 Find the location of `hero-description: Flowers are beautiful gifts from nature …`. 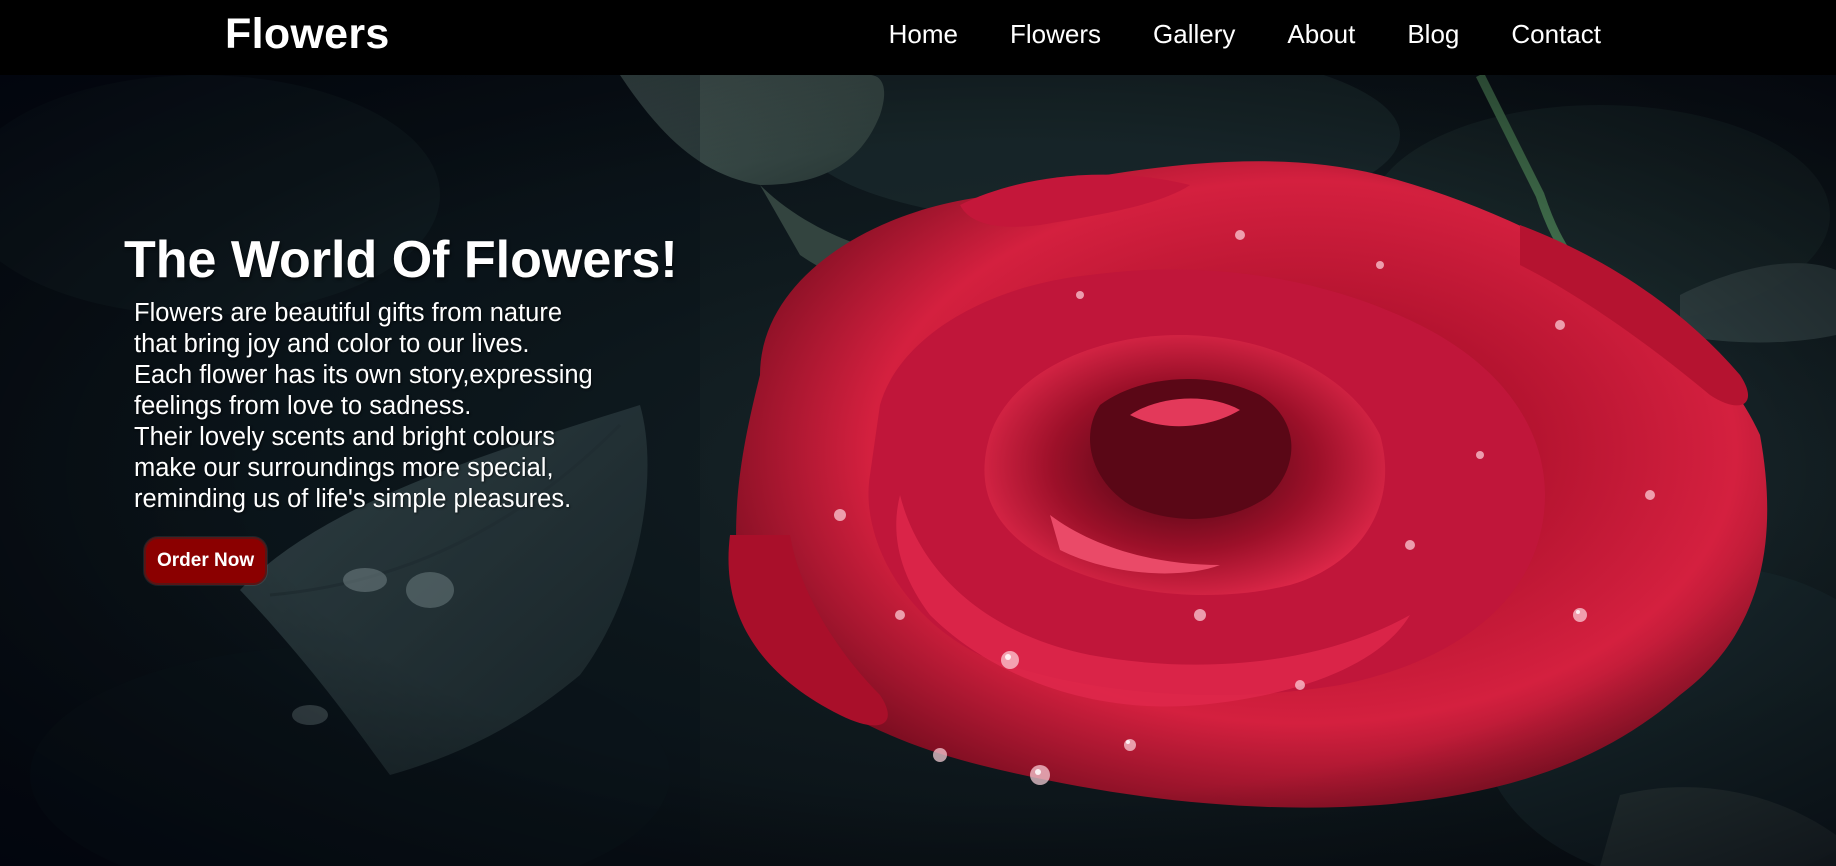

hero-description: Flowers are beautiful gifts from nature … is located at coordinates (406, 406).